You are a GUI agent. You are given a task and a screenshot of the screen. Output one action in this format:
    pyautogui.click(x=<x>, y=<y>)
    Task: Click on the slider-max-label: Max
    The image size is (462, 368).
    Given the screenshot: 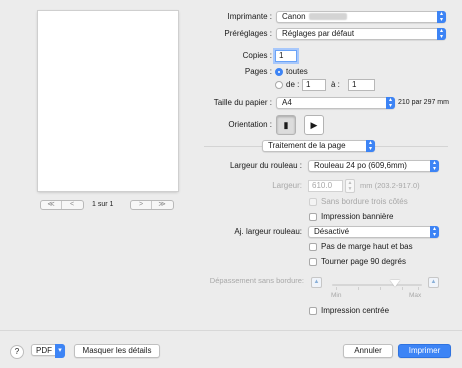 What is the action you would take?
    pyautogui.click(x=415, y=295)
    